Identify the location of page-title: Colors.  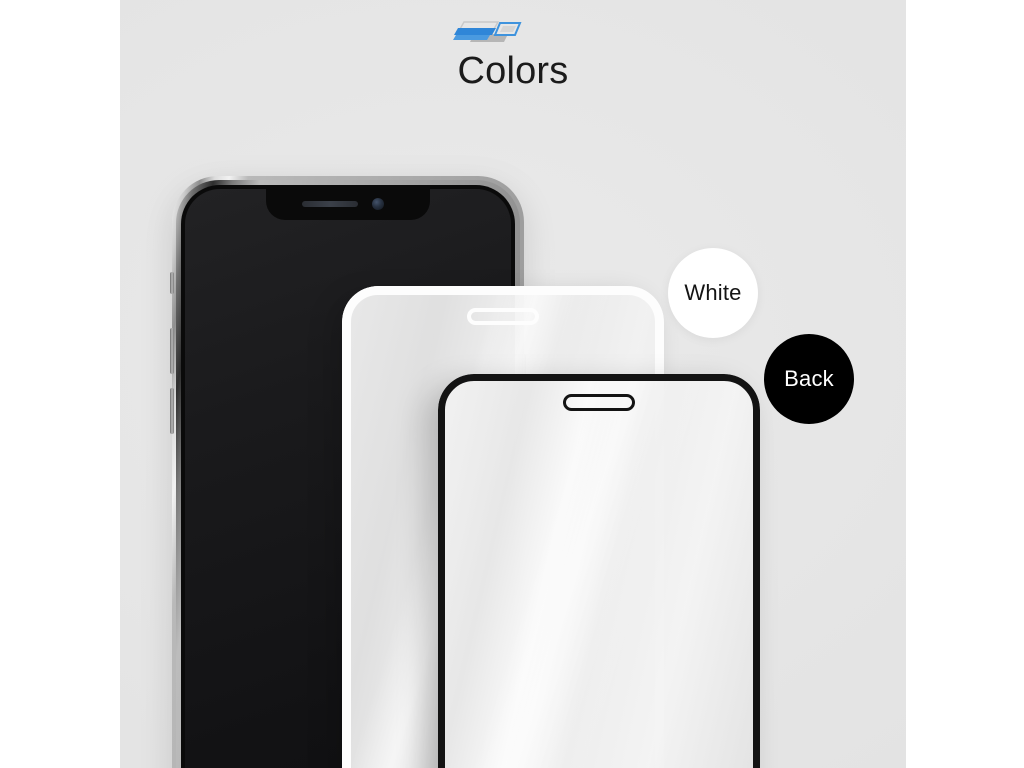
(513, 71).